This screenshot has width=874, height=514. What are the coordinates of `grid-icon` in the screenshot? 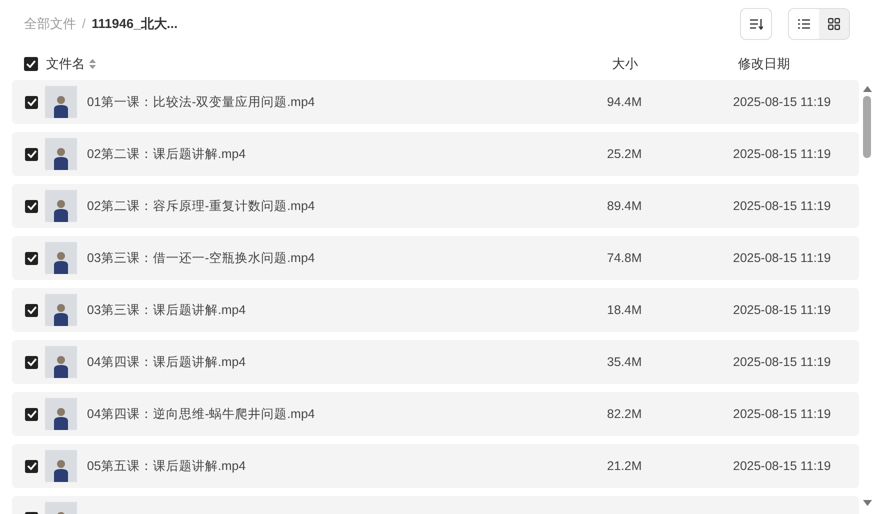 It's located at (834, 24).